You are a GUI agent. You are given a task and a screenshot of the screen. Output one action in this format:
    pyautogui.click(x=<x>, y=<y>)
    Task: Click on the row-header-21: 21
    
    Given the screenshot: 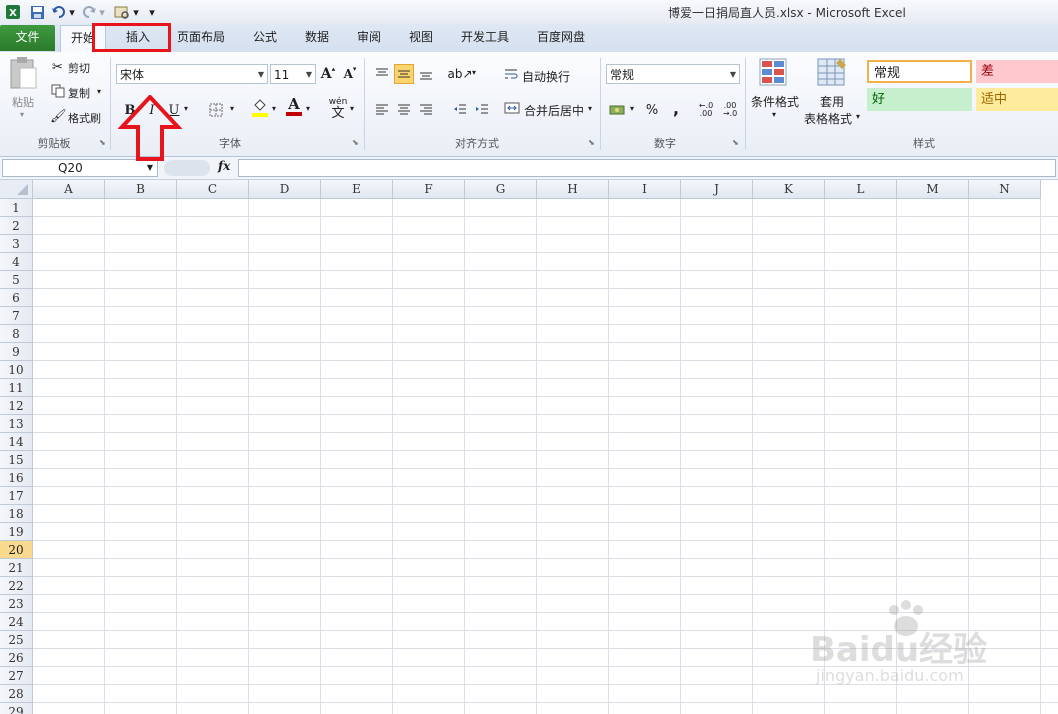 What is the action you would take?
    pyautogui.click(x=16, y=568)
    